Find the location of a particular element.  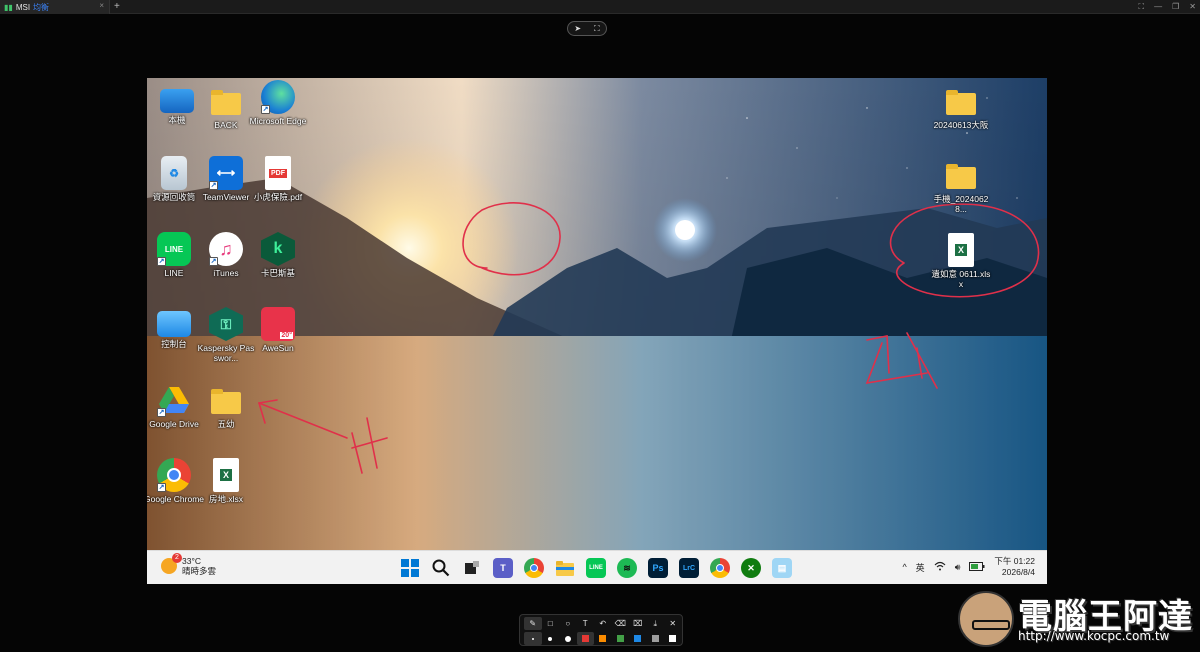

desktop-icon-label: 20240613大阪 is located at coordinates (961, 125).